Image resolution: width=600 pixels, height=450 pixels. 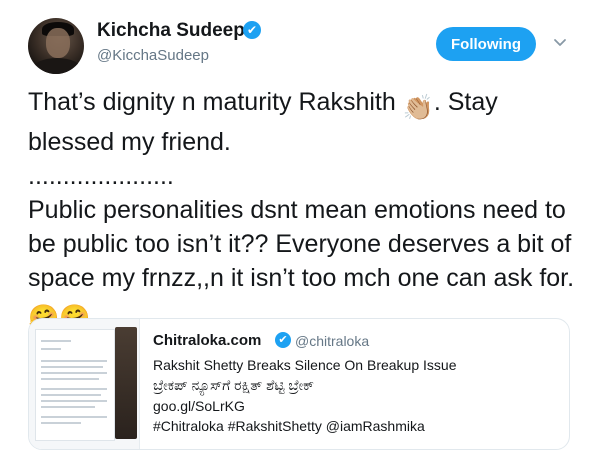 I want to click on chevron-down-icon, so click(x=560, y=42).